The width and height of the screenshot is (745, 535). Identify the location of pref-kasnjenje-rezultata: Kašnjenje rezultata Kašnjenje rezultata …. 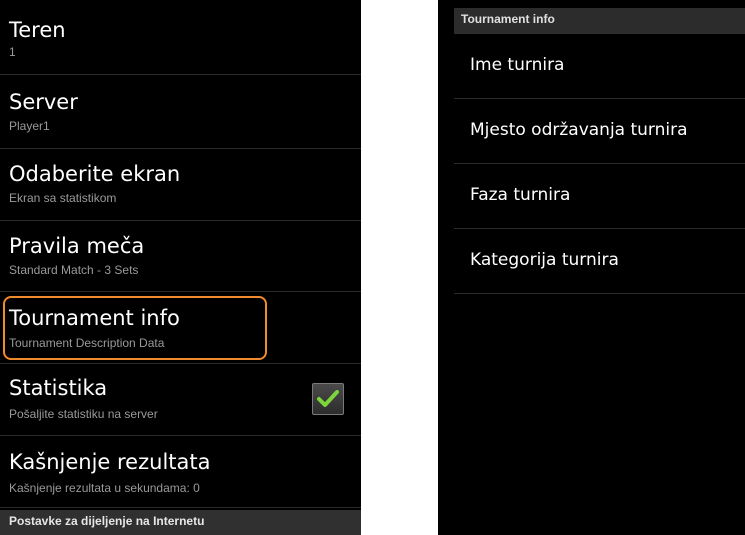
(180, 472).